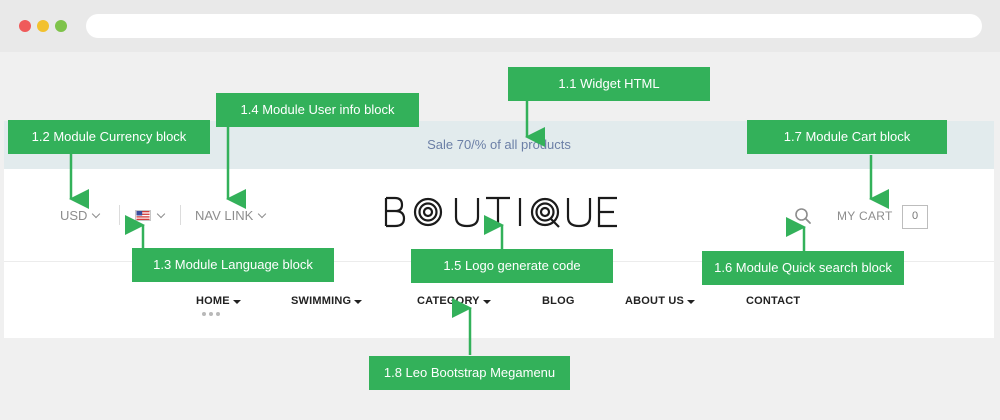  I want to click on currency-selector: USD, so click(80, 215).